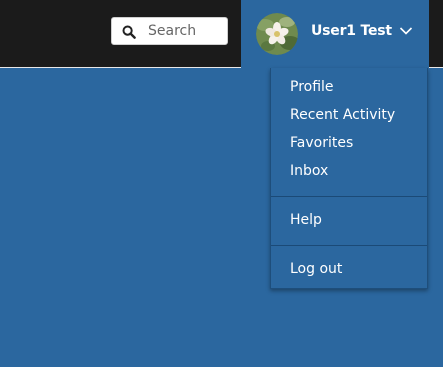 The width and height of the screenshot is (443, 367). Describe the element at coordinates (321, 143) in the screenshot. I see `menu-item-favorites: Favorites` at that location.